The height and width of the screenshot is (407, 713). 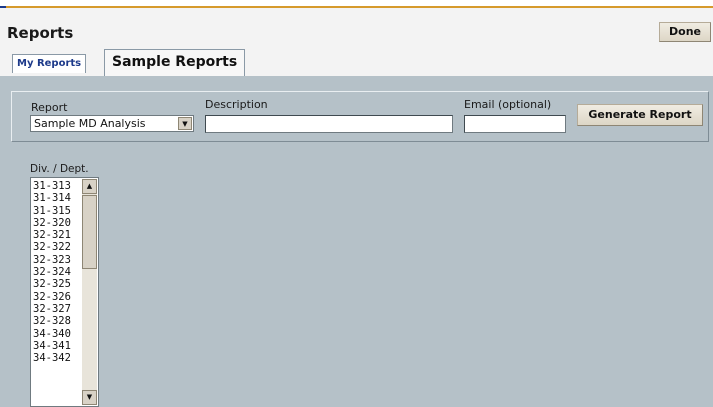 I want to click on list-item: 31-314, so click(x=58, y=198).